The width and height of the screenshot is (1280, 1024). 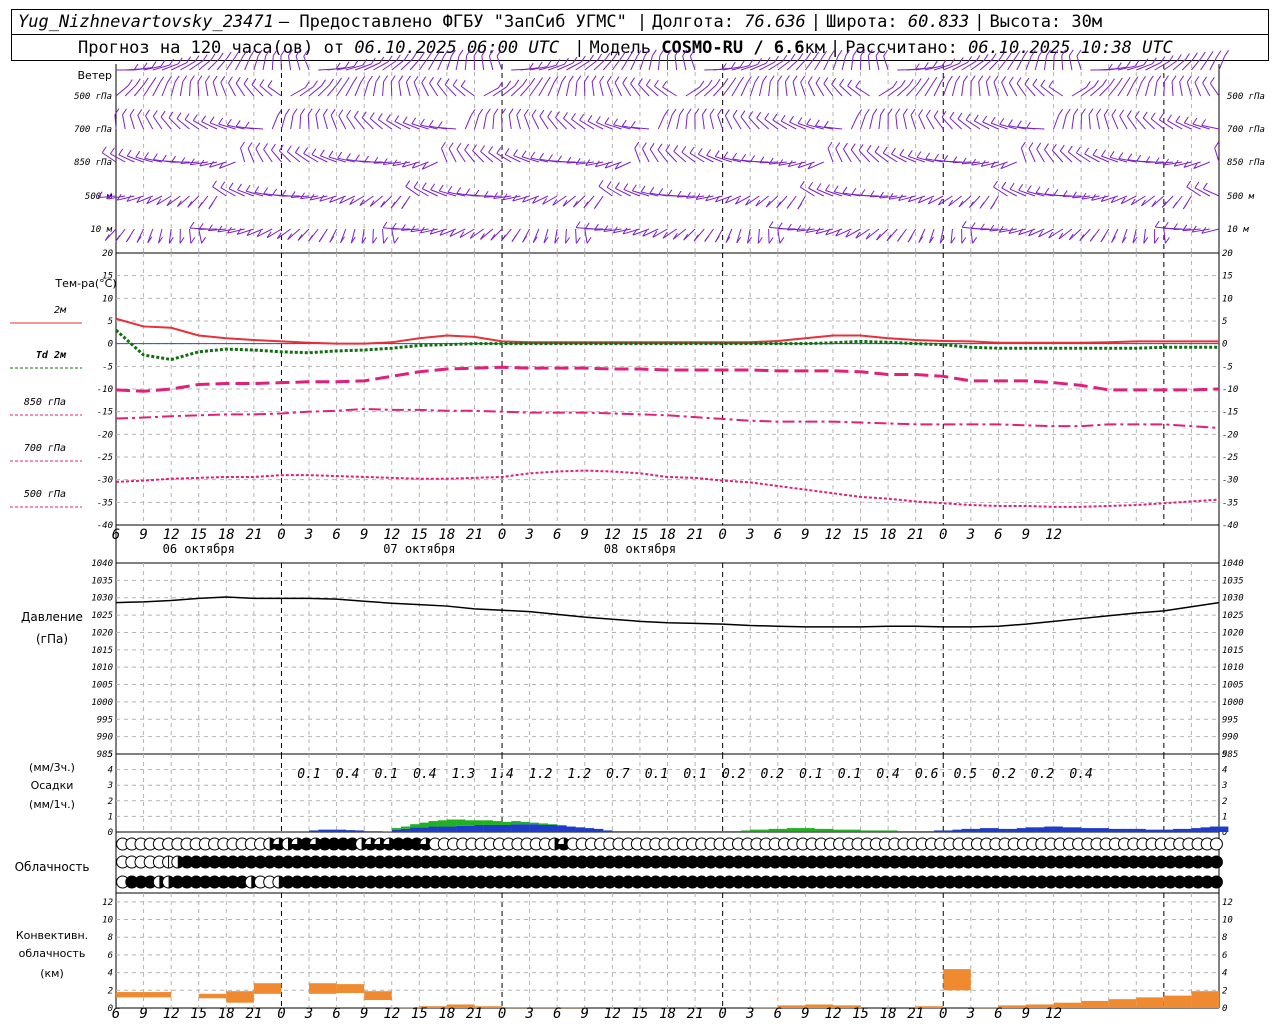 I want to click on precip-title: Осадки, so click(x=52, y=785).